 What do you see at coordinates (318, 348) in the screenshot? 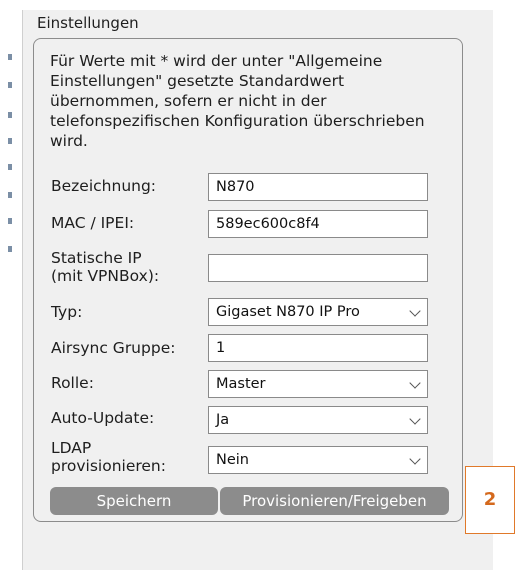
I see `airsync-input` at bounding box center [318, 348].